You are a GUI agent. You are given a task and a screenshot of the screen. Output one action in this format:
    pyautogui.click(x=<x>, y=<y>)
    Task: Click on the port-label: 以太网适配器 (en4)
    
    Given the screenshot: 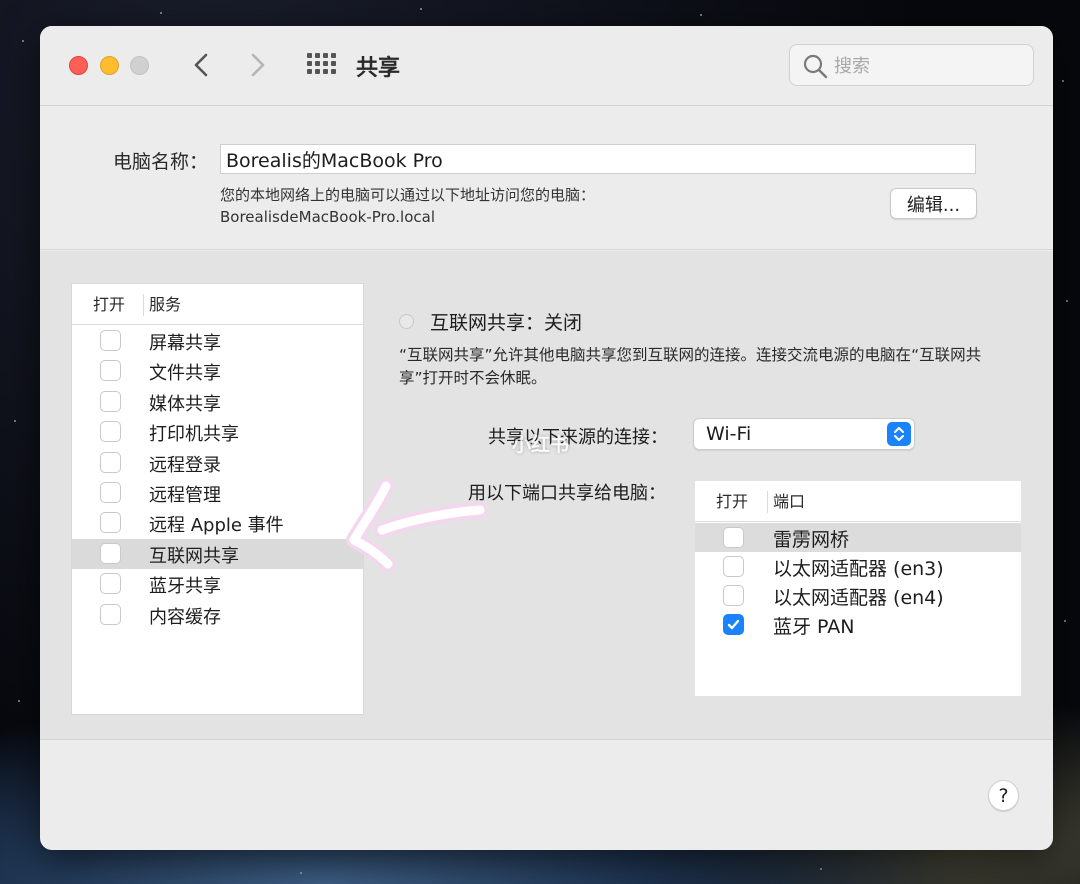 What is the action you would take?
    pyautogui.click(x=858, y=598)
    